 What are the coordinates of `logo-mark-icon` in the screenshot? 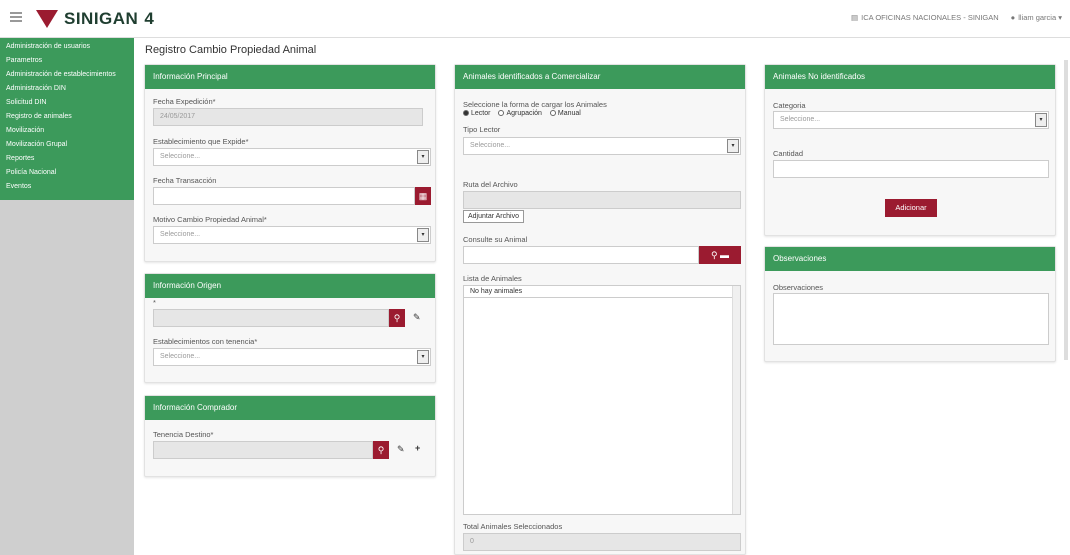 It's located at (47, 19).